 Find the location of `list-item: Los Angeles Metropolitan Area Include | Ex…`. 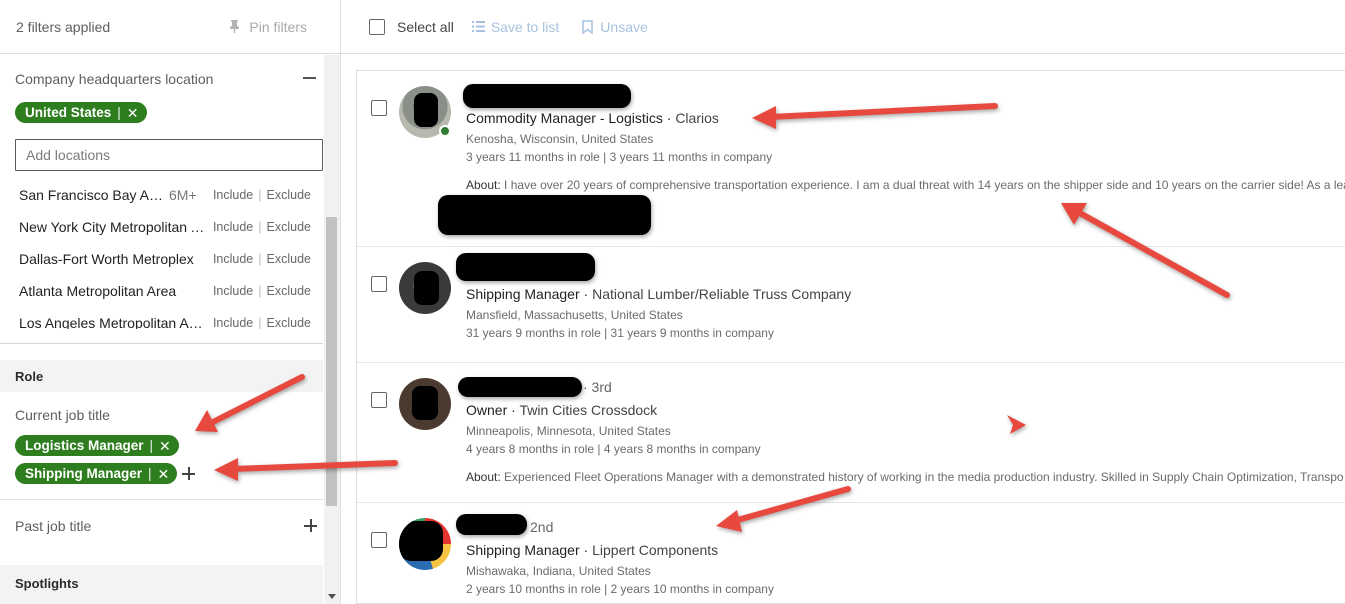

list-item: Los Angeles Metropolitan Area Include | Ex… is located at coordinates (165, 320).